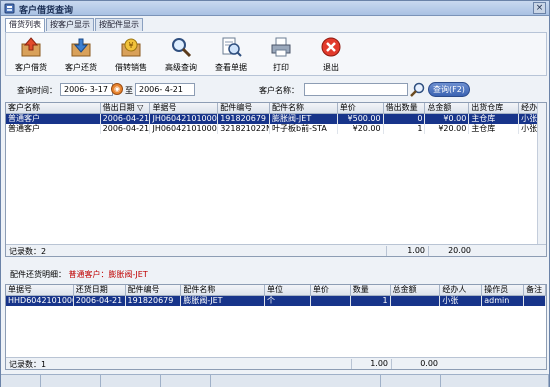 Image resolution: width=550 pixels, height=387 pixels. Describe the element at coordinates (288, 301) in the screenshot. I see `cell-return-unit: 个` at that location.